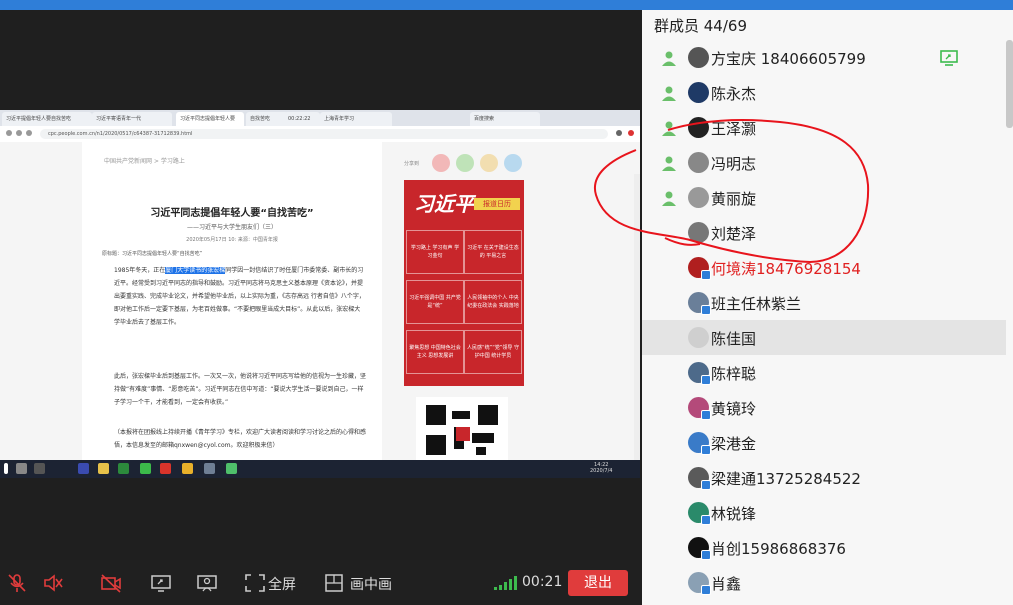 This screenshot has width=1013, height=605. I want to click on picture-in-picture-icon, so click(335, 583).